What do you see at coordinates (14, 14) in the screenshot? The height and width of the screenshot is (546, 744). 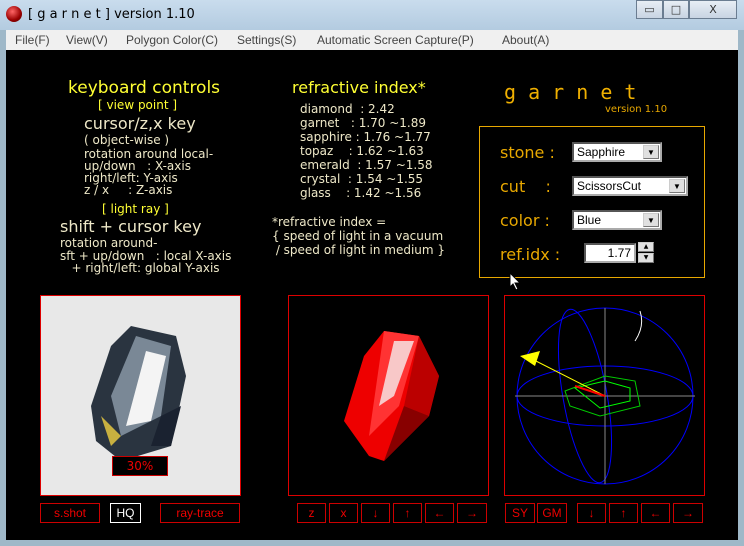 I see `garnet-app-icon` at bounding box center [14, 14].